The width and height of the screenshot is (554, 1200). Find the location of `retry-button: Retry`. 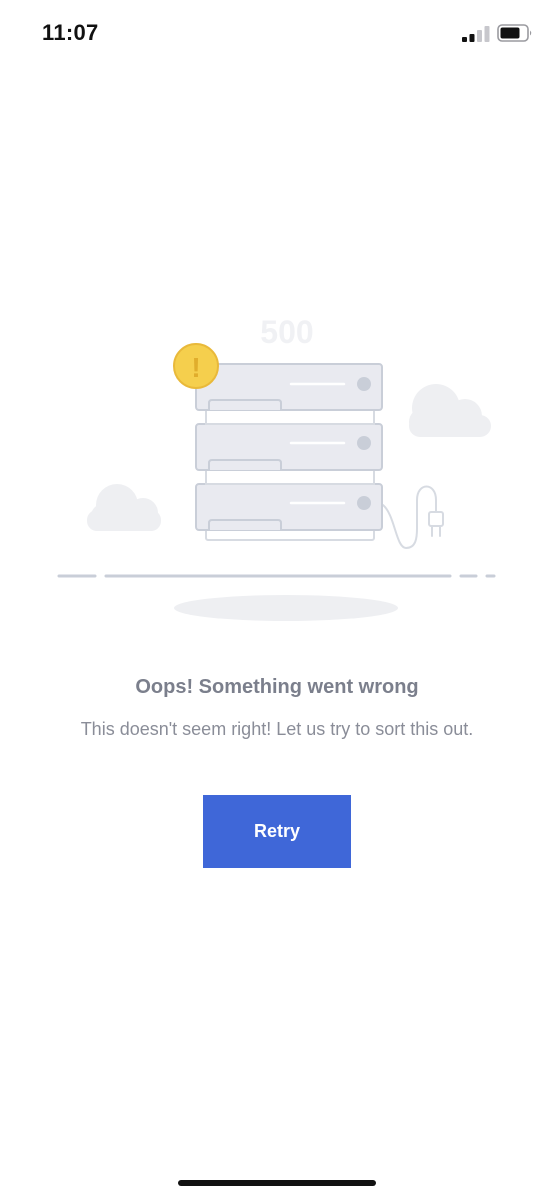

retry-button: Retry is located at coordinates (277, 831).